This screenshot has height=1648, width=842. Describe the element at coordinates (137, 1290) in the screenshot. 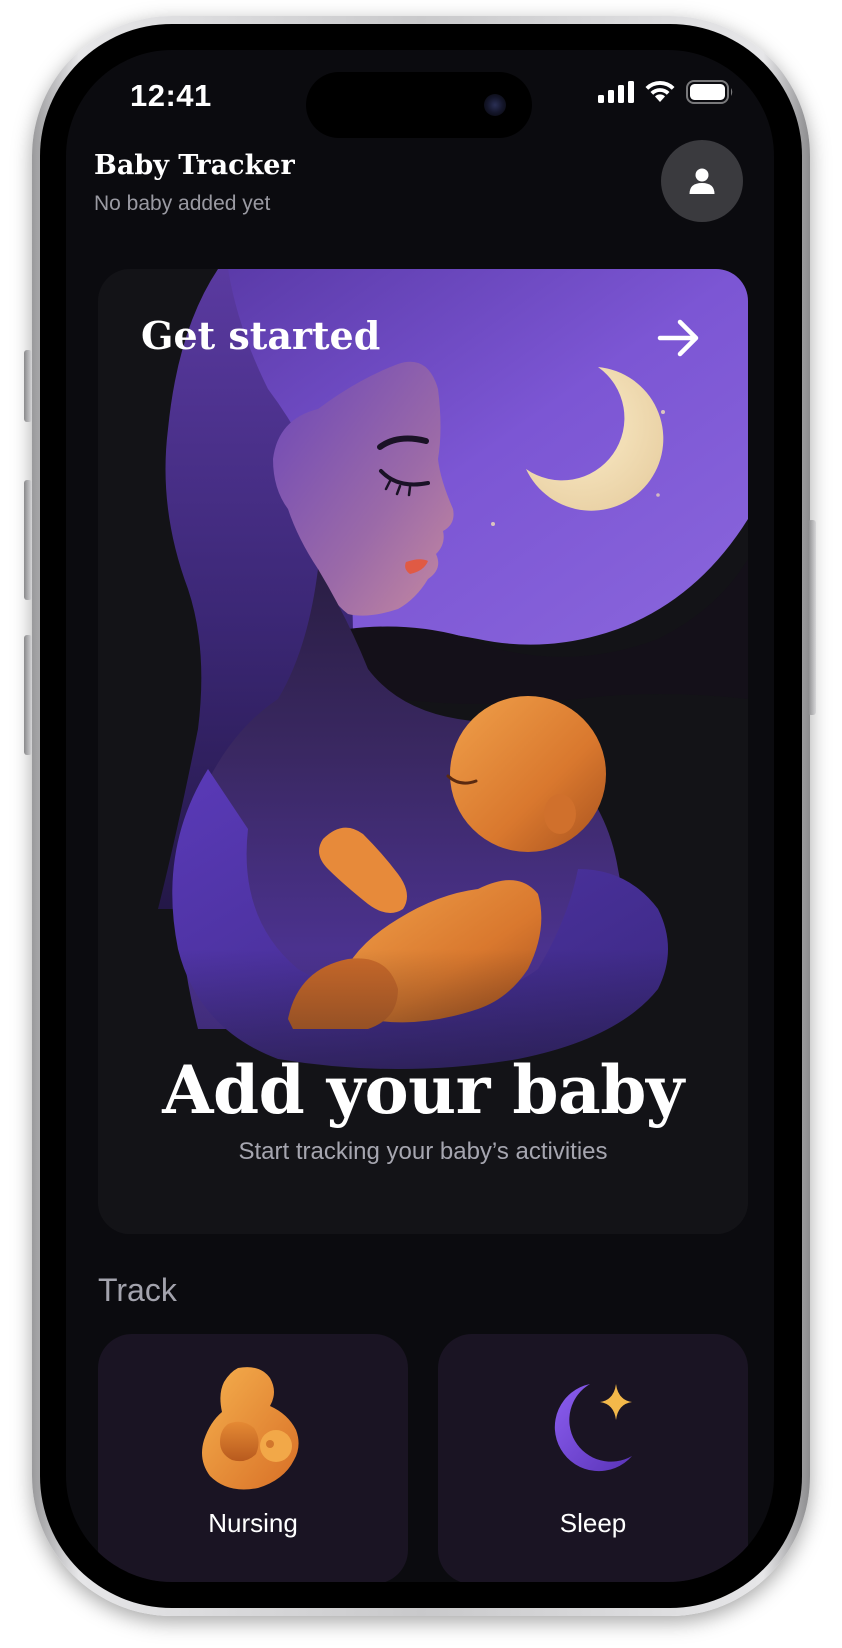

I see `track-section-label: Track` at that location.